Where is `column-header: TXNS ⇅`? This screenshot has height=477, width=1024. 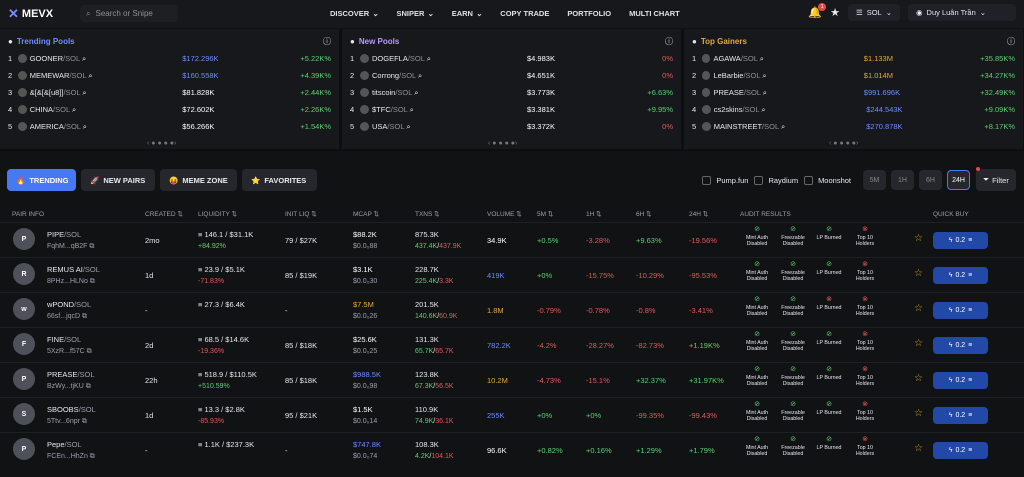
column-header: TXNS ⇅ is located at coordinates (427, 214).